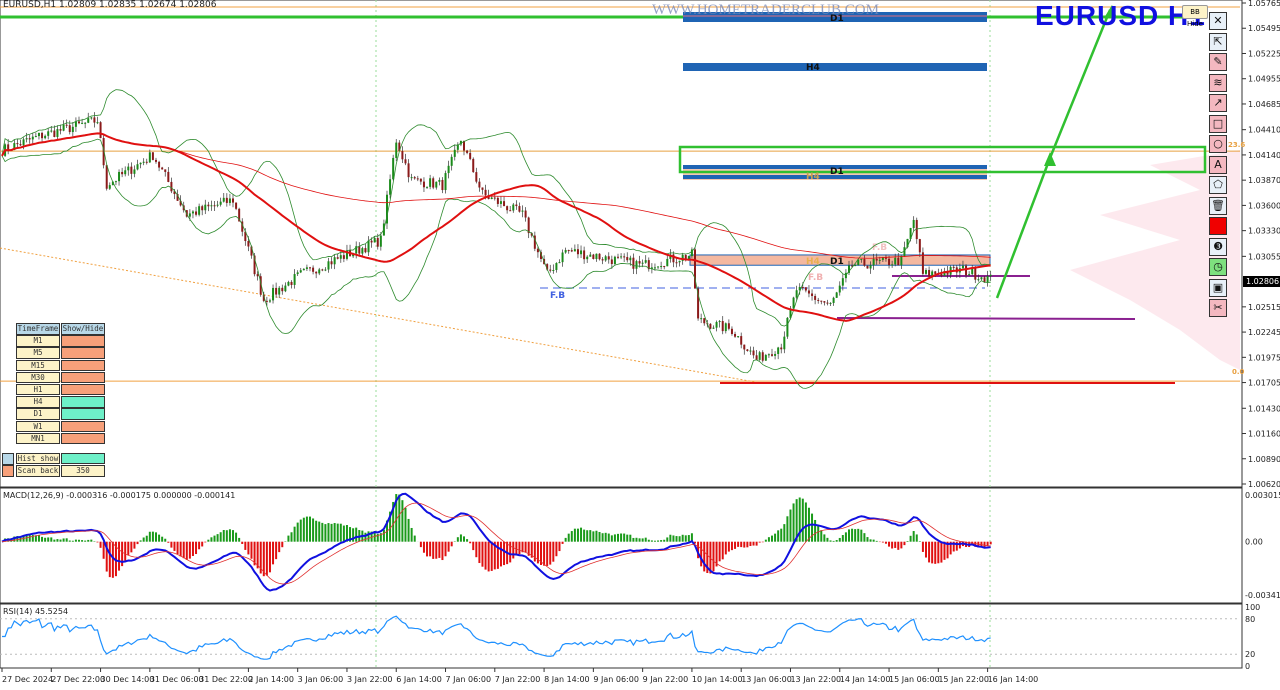 This screenshot has width=1280, height=690. I want to click on text-icon: A, so click(1218, 164).